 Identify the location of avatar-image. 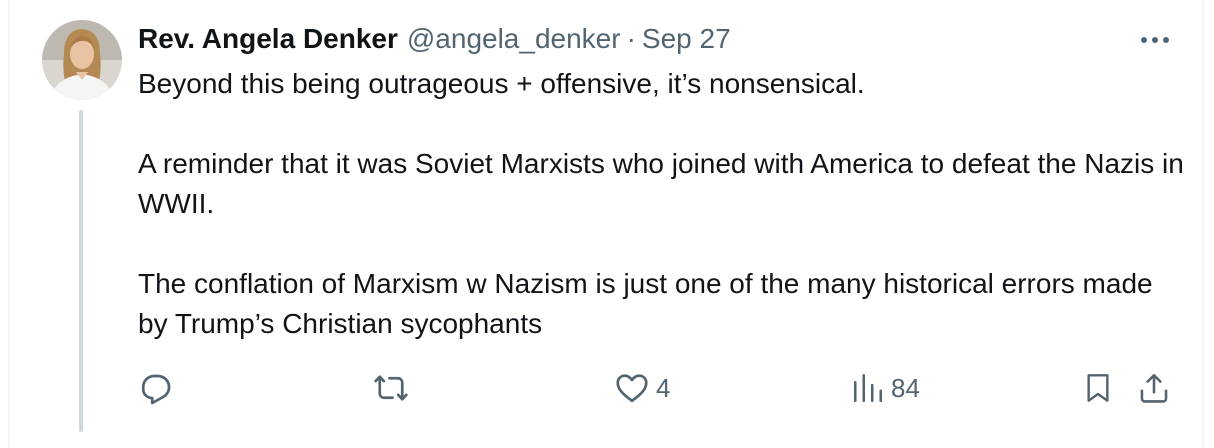
(82, 60).